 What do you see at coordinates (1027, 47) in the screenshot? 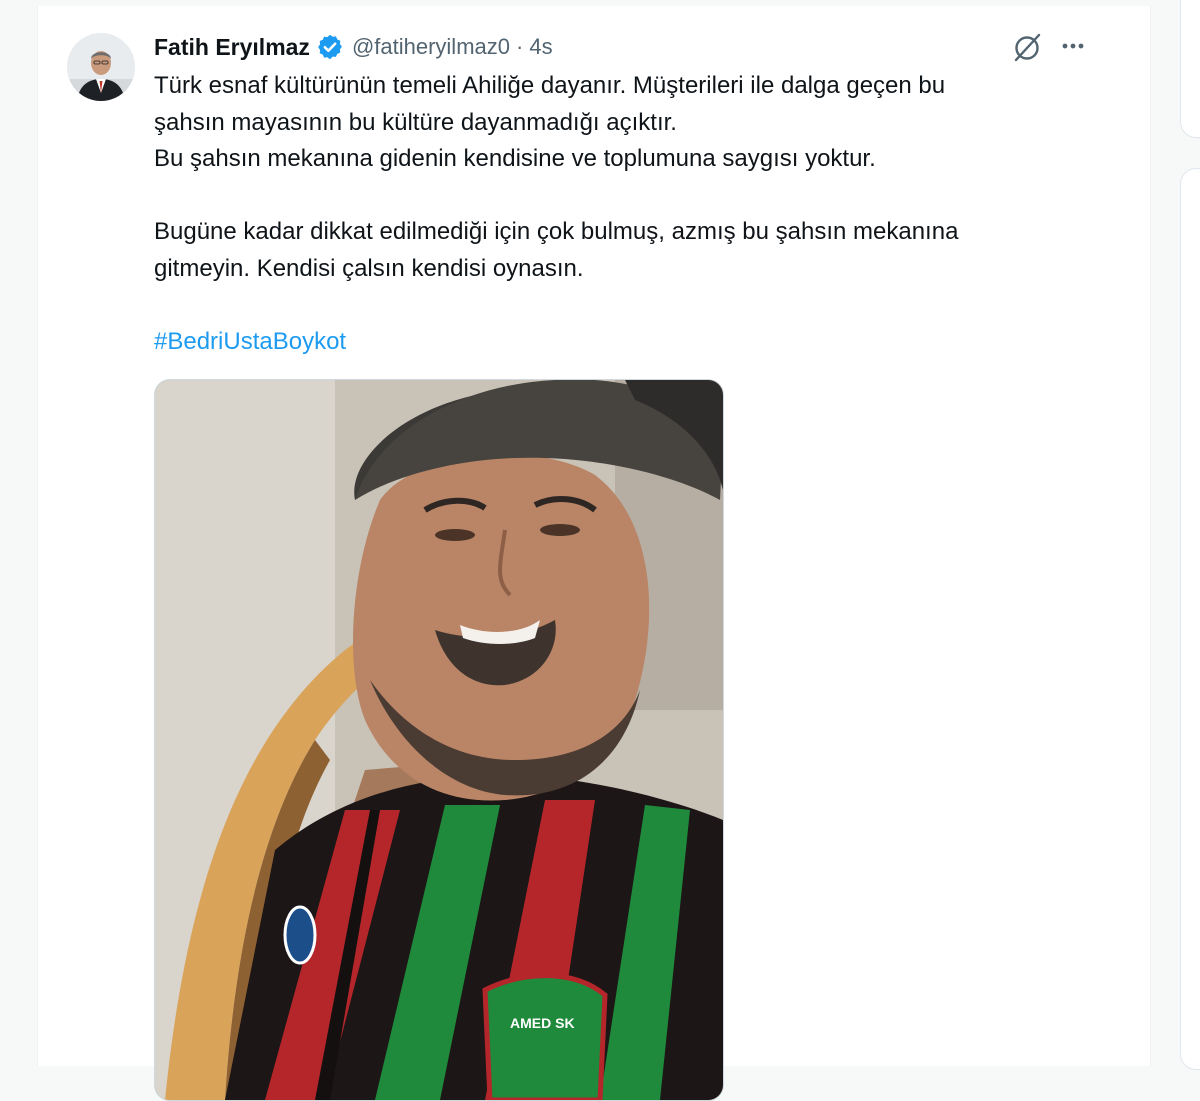
I see `grok-icon` at bounding box center [1027, 47].